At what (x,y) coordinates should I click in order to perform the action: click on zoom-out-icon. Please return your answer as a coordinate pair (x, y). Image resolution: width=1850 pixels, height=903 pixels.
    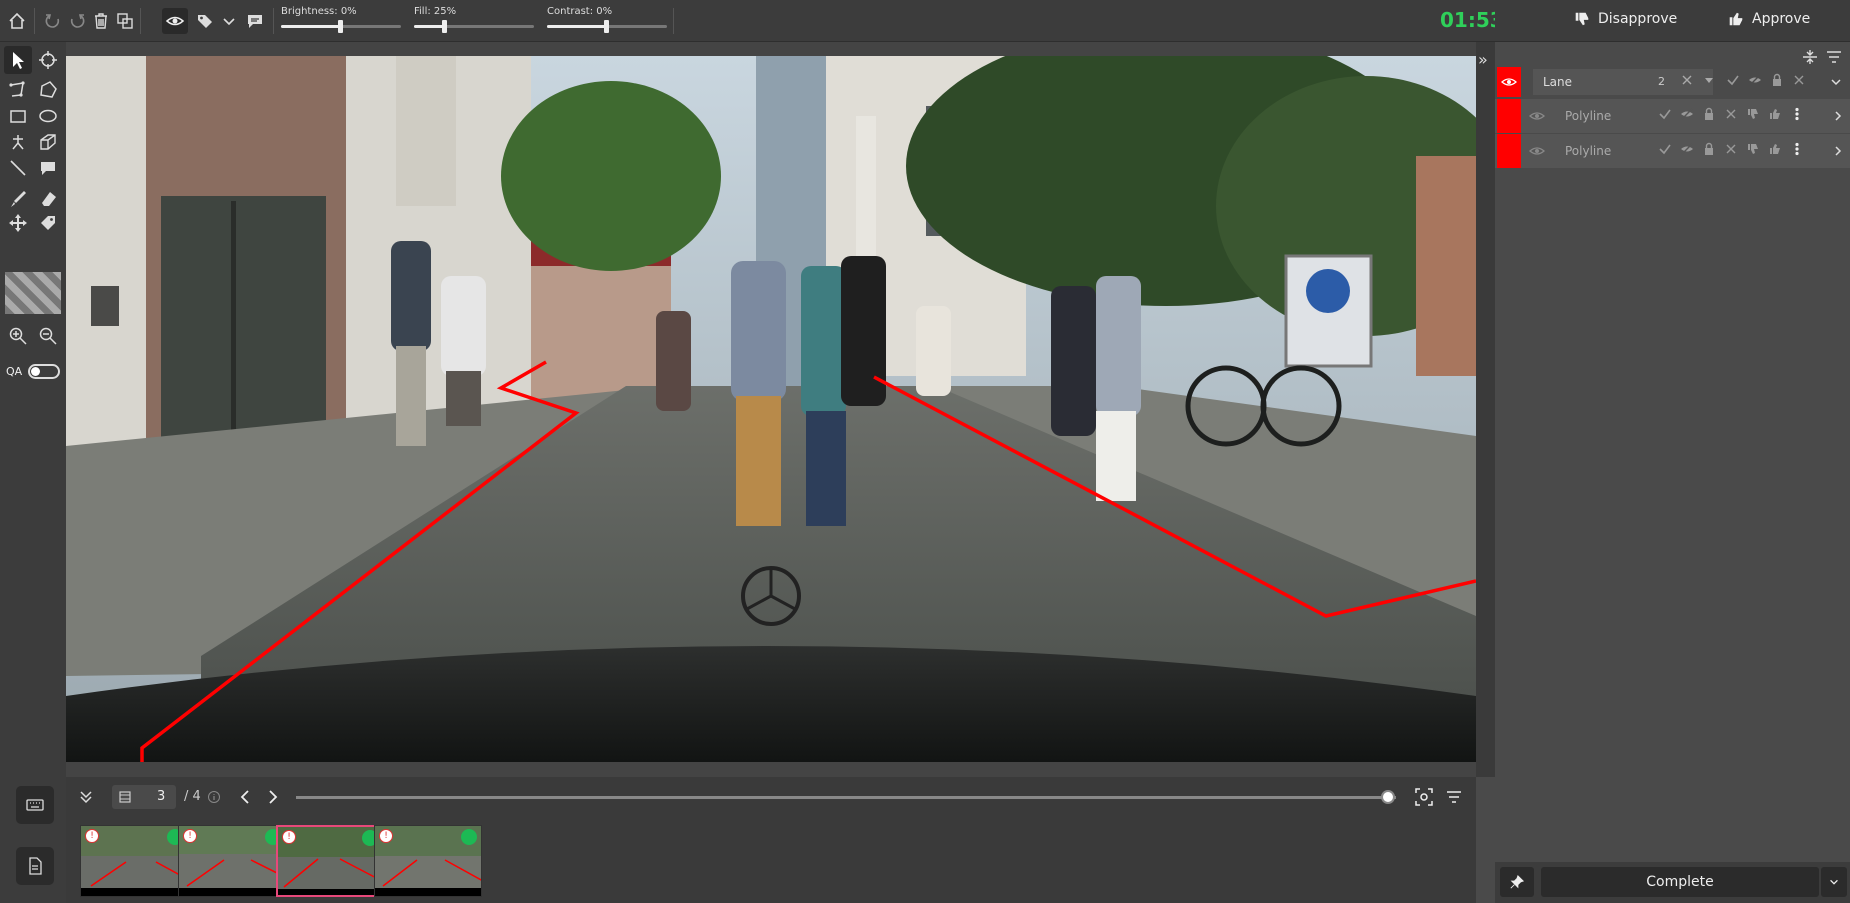
    Looking at the image, I should click on (48, 336).